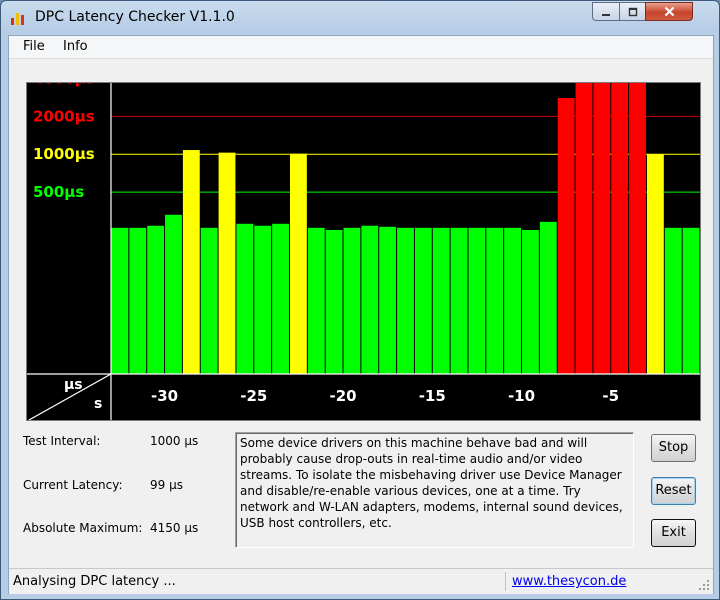 The width and height of the screenshot is (720, 600). Describe the element at coordinates (58, 192) in the screenshot. I see `y-tick-label: 500µs` at that location.